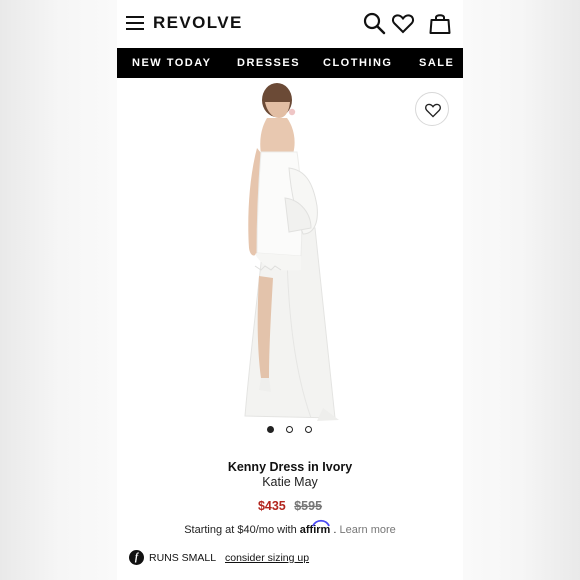 The height and width of the screenshot is (580, 580). What do you see at coordinates (136, 557) in the screenshot?
I see `fit-info-icon: f` at bounding box center [136, 557].